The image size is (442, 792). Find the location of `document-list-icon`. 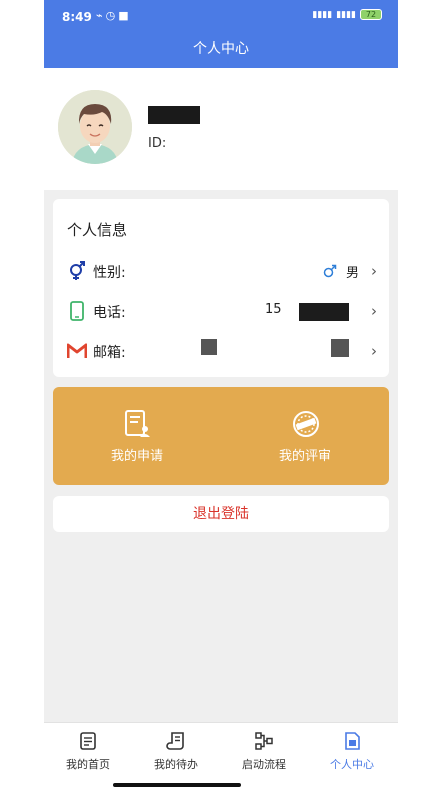

document-list-icon is located at coordinates (88, 741).